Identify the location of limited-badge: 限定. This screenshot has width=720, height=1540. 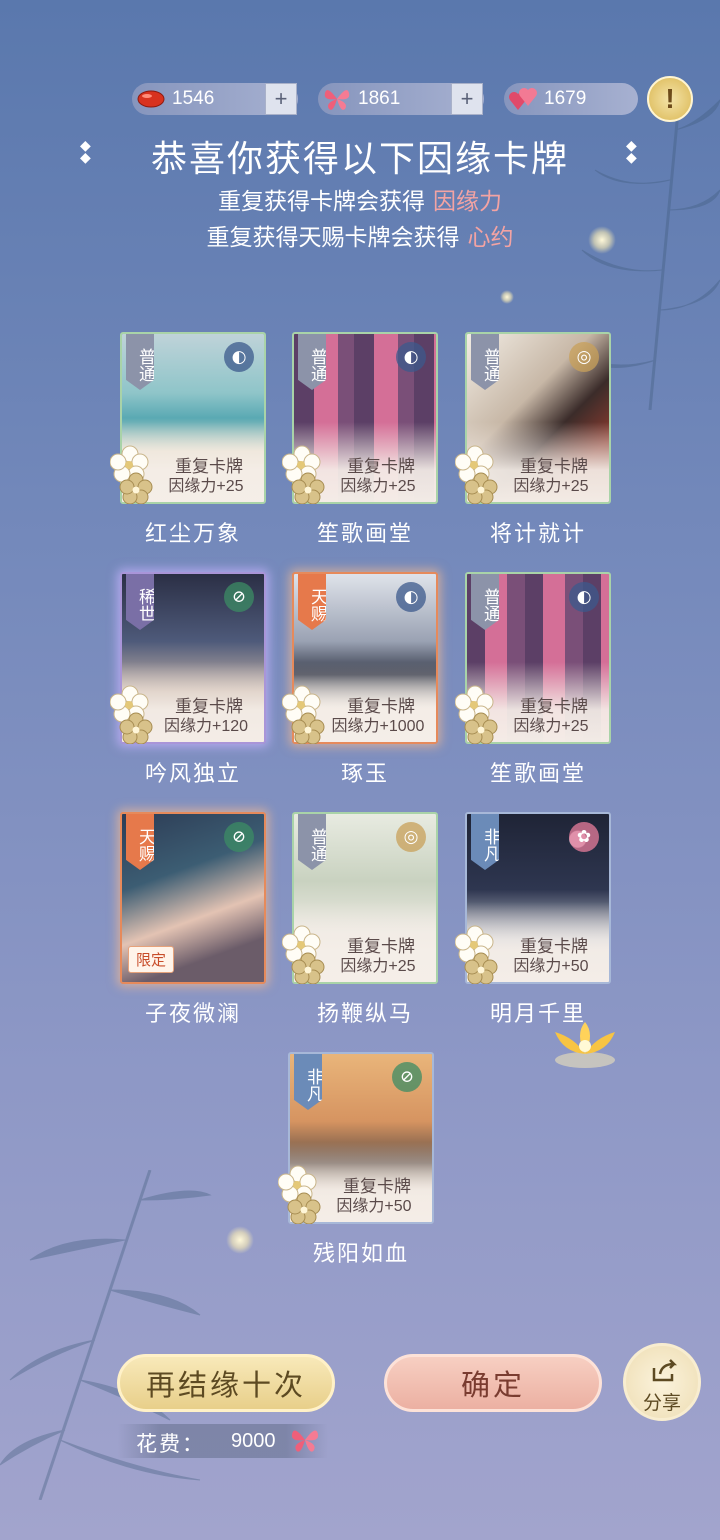
(151, 959).